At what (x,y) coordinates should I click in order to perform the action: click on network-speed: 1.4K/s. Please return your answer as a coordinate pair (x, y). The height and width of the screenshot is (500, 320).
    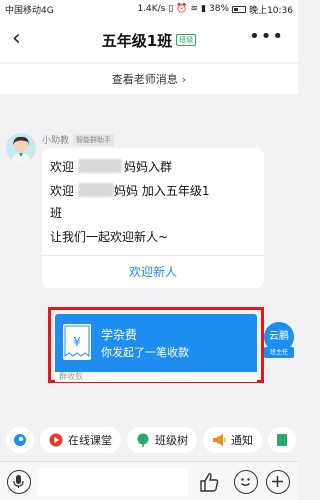
    Looking at the image, I should click on (151, 9).